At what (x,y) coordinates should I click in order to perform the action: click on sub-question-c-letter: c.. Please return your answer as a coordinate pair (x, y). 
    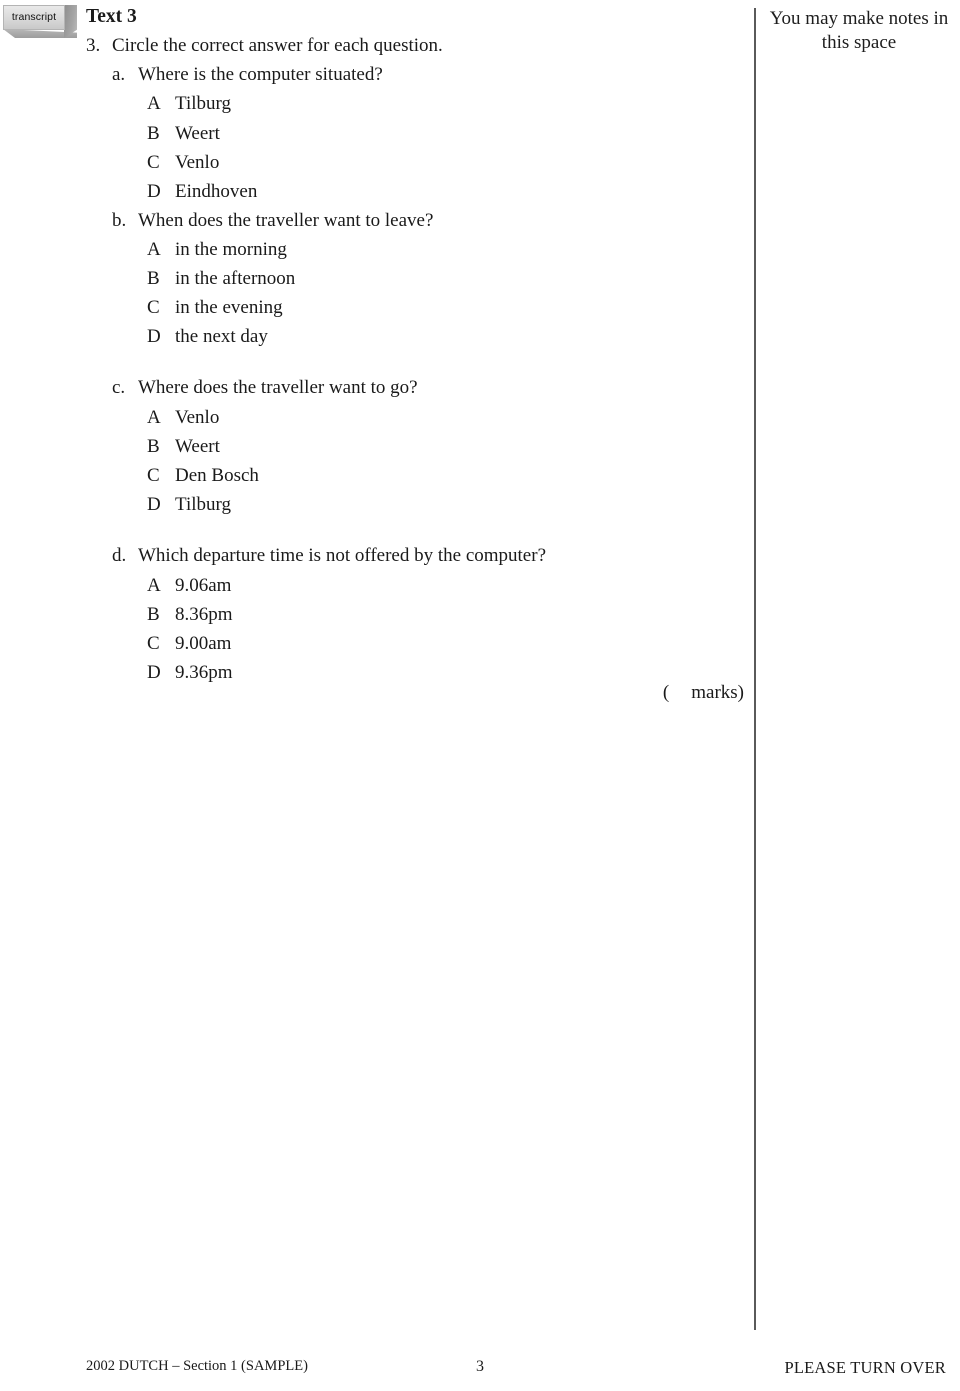
    Looking at the image, I should click on (119, 388).